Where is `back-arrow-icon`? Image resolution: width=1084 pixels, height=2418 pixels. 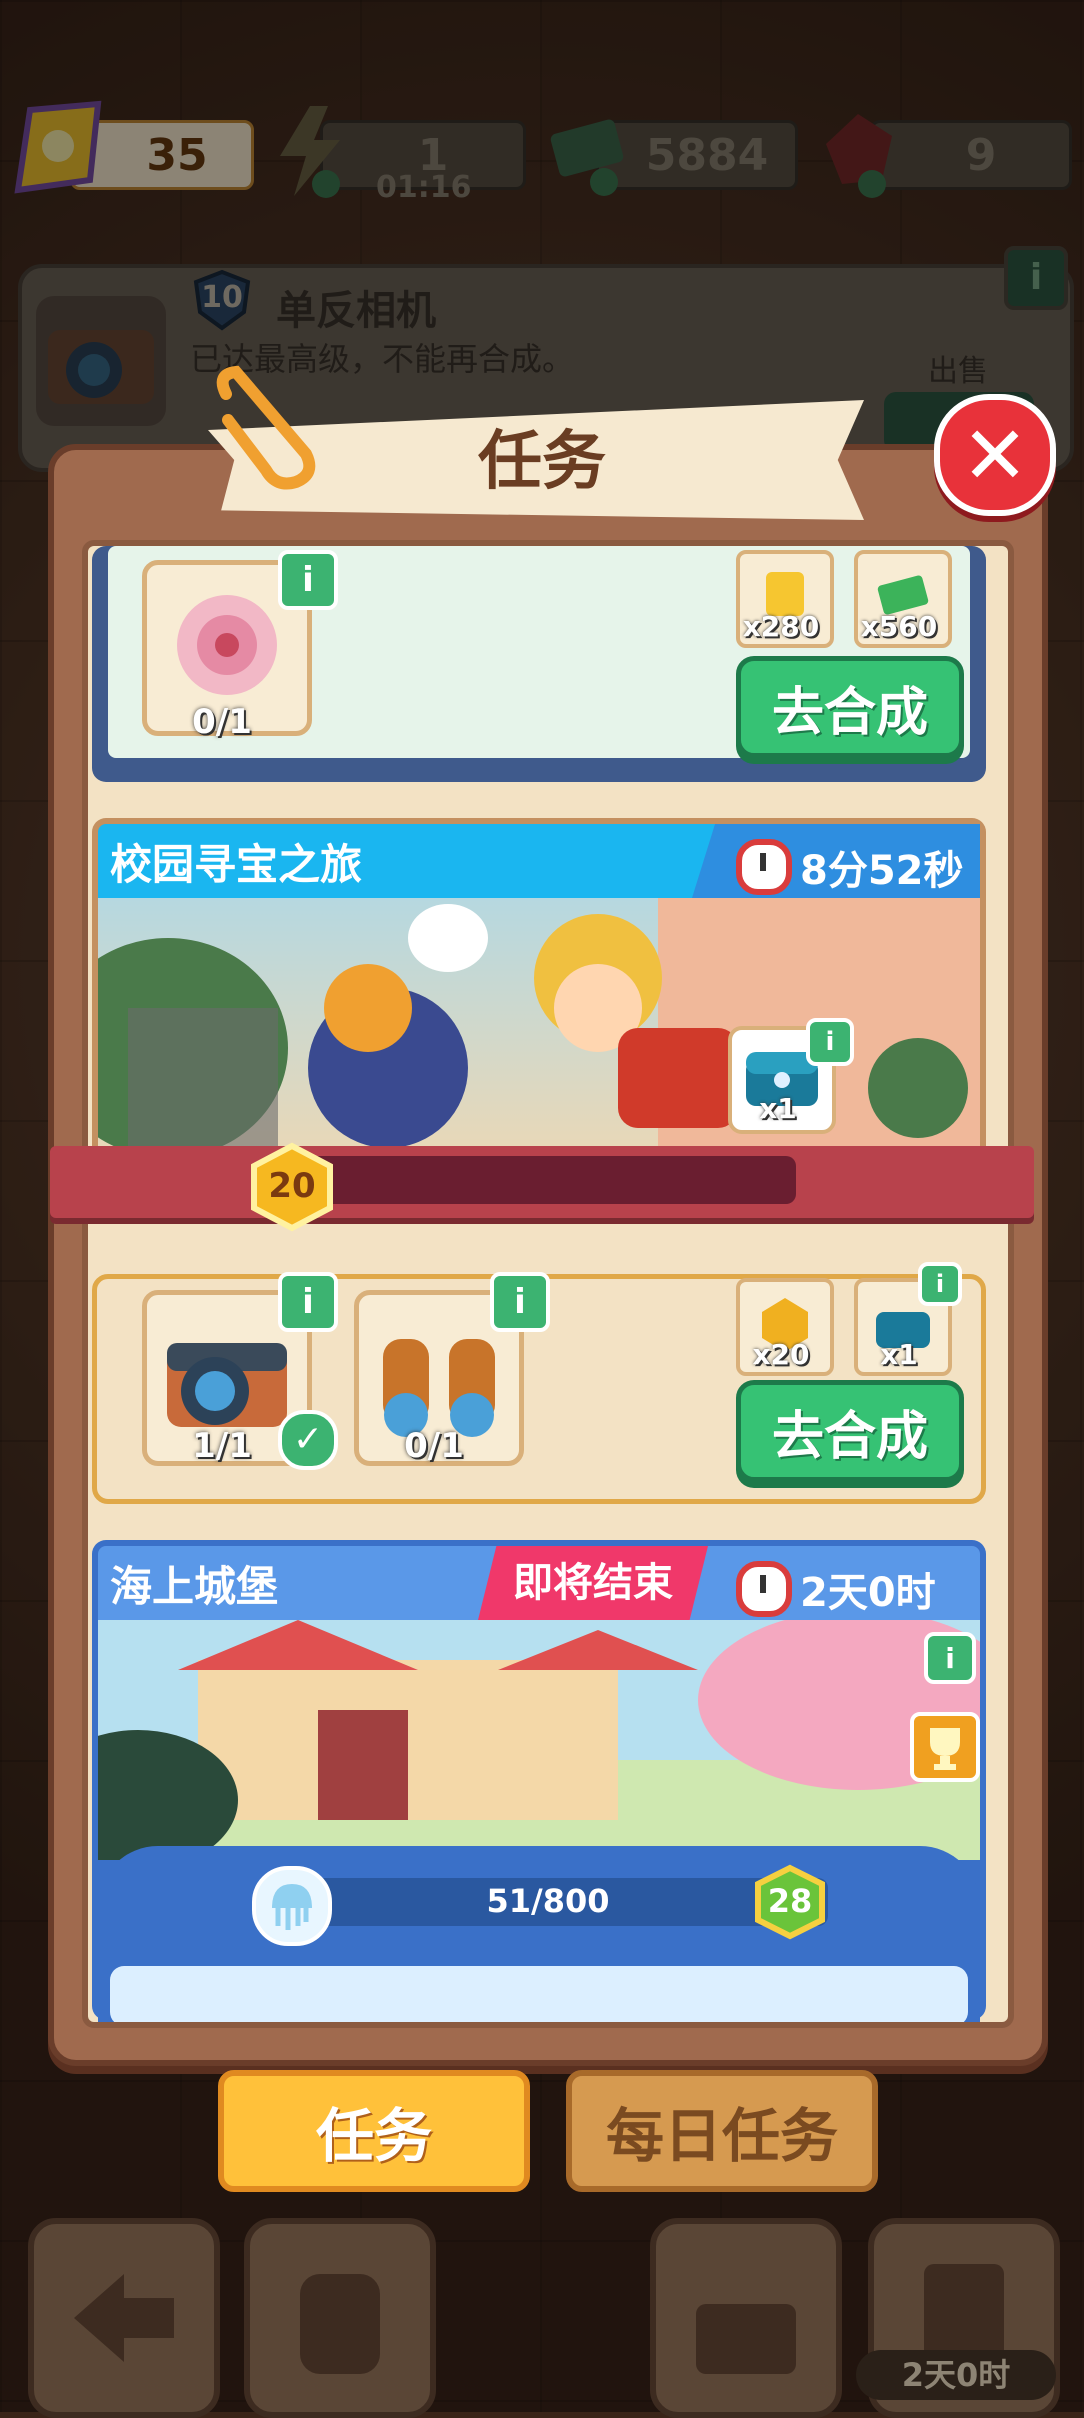
back-arrow-icon is located at coordinates (124, 2318).